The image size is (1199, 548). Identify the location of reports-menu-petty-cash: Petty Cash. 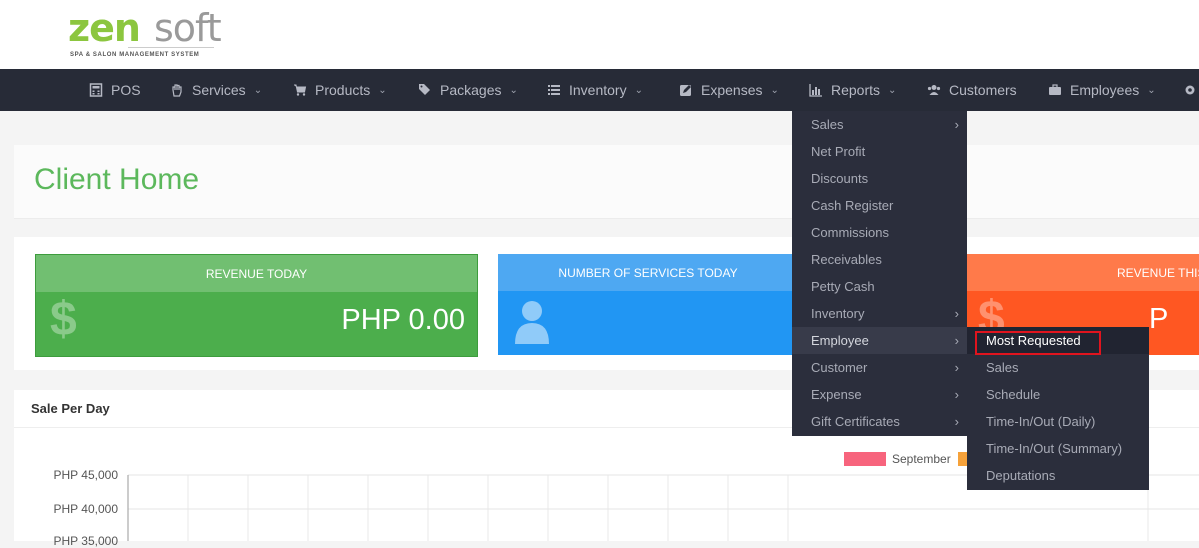
(879, 286).